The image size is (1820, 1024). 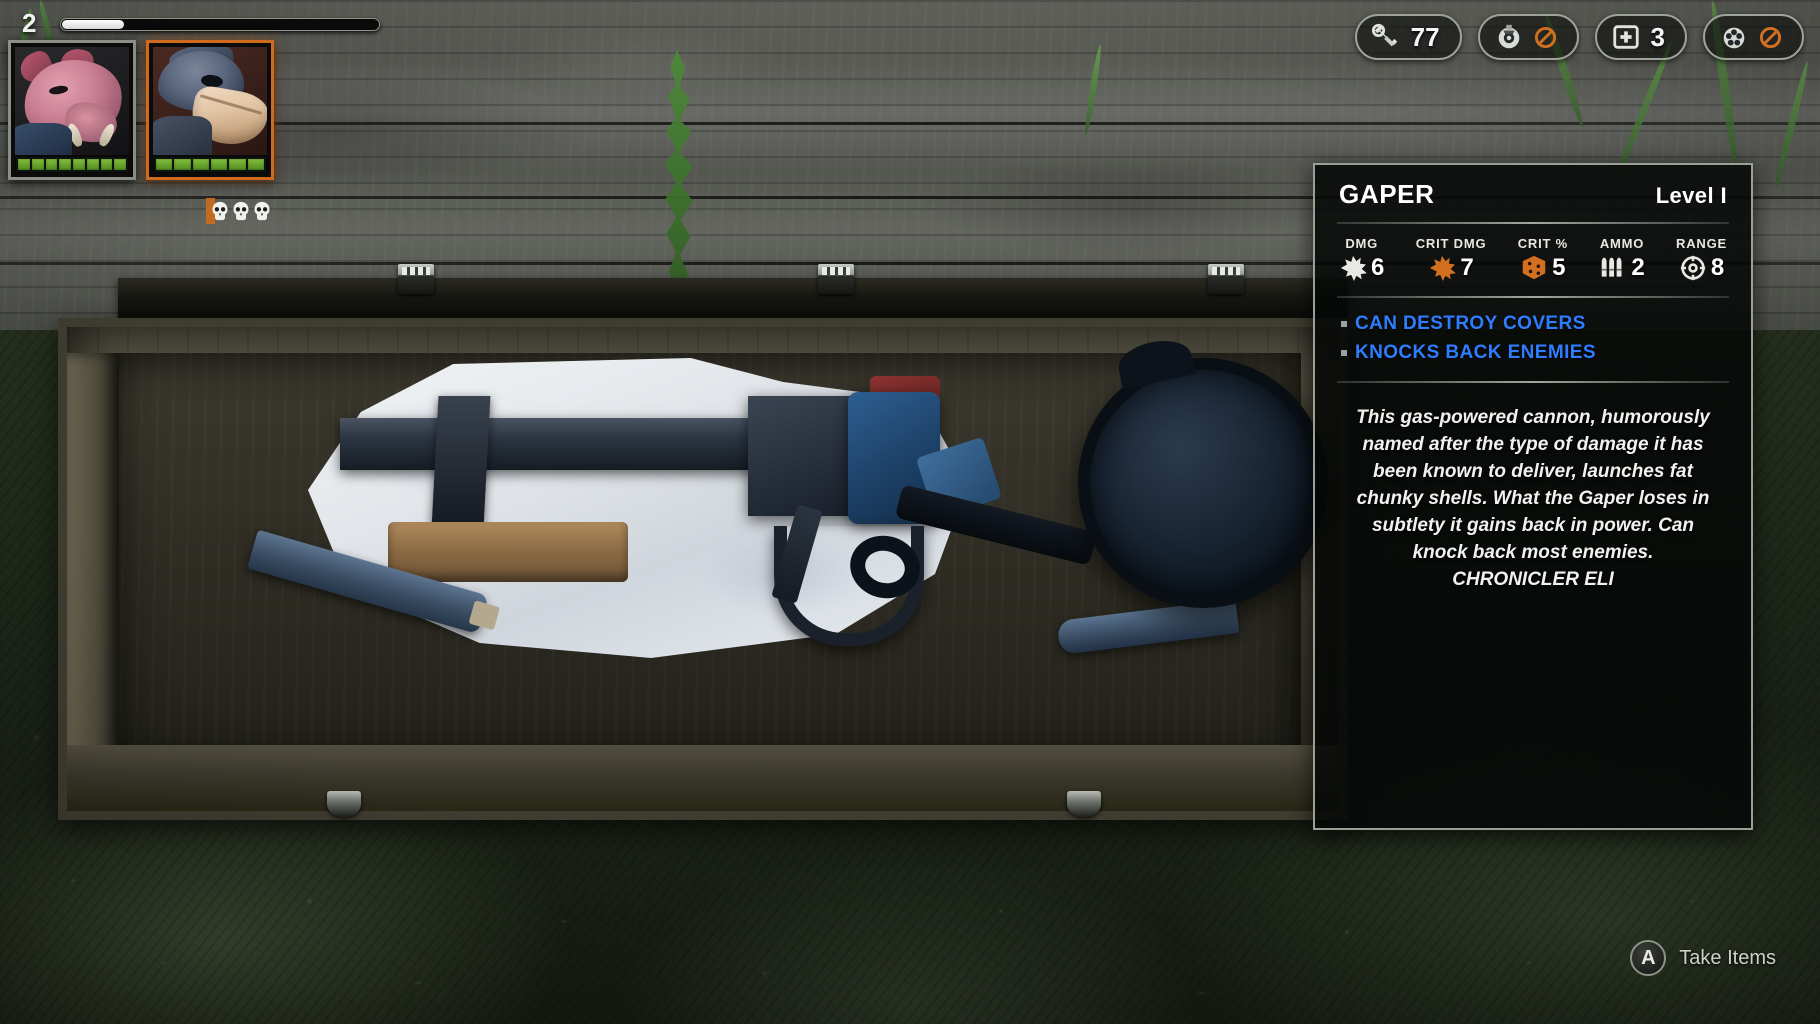 I want to click on stat-value-row: 8, so click(x=1701, y=268).